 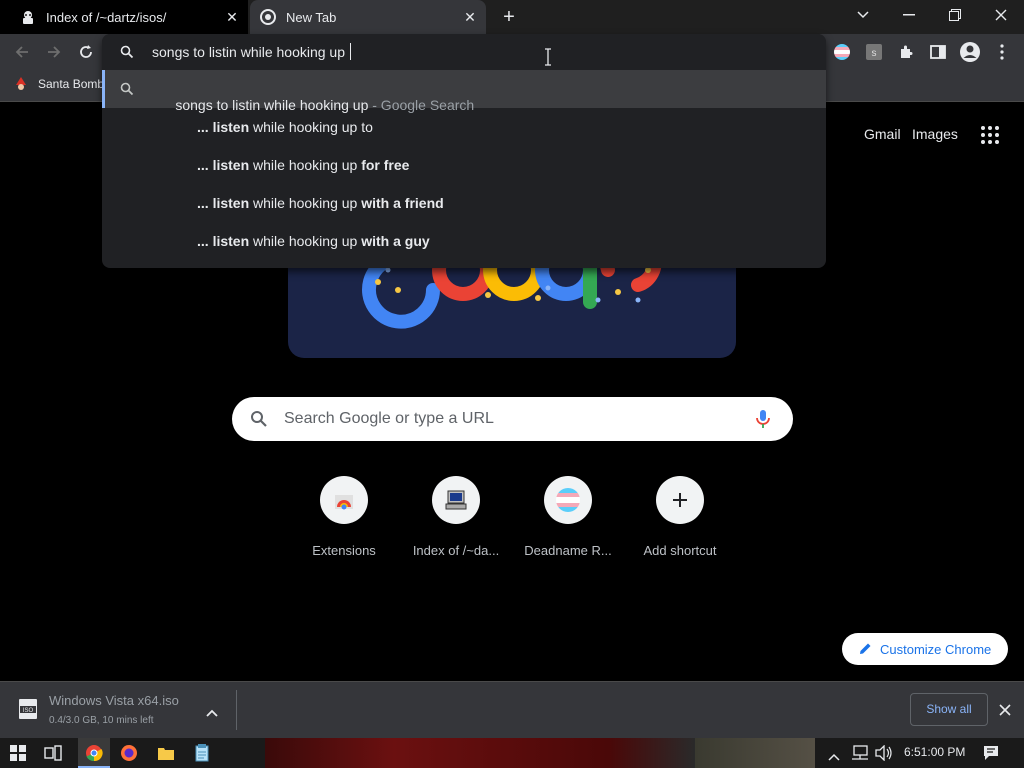 What do you see at coordinates (938, 52) in the screenshot?
I see `side-panel-icon` at bounding box center [938, 52].